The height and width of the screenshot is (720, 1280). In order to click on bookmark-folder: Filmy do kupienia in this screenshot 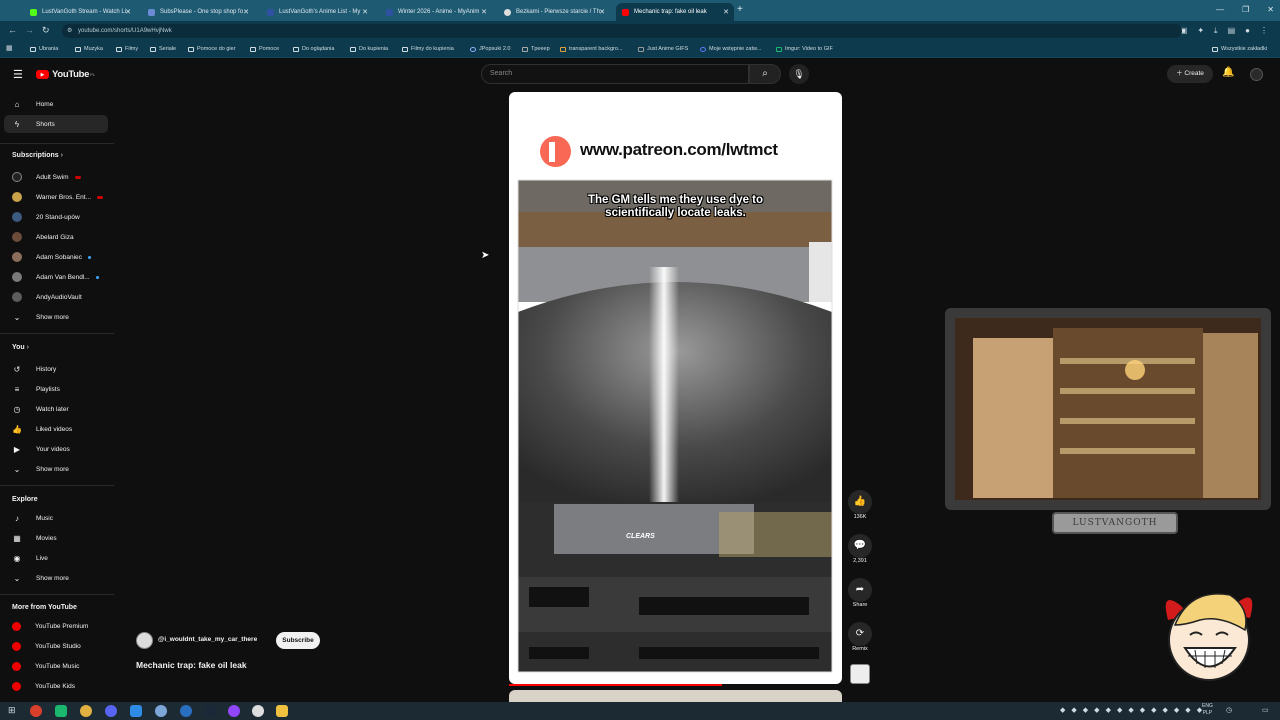, I will do `click(428, 49)`.